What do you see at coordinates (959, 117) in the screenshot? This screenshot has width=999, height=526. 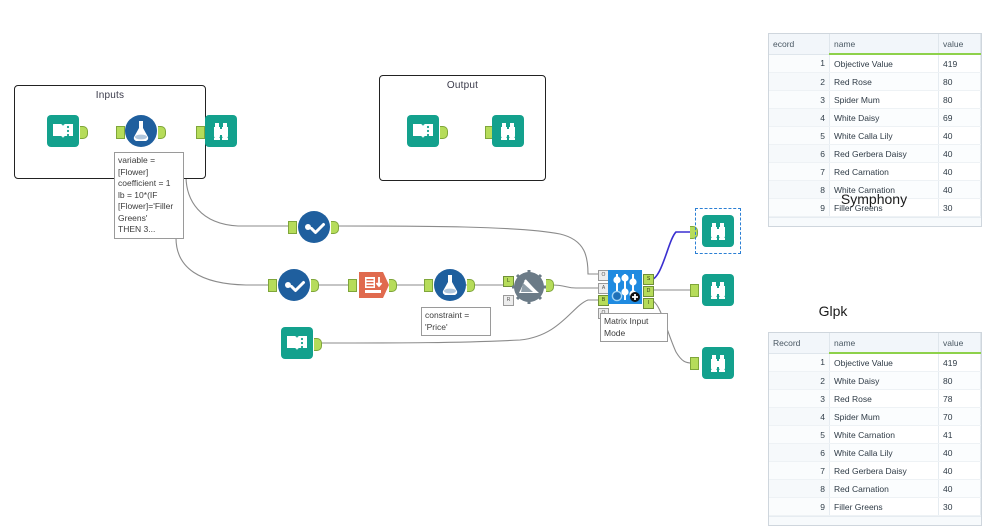 I see `cell-value: 69` at bounding box center [959, 117].